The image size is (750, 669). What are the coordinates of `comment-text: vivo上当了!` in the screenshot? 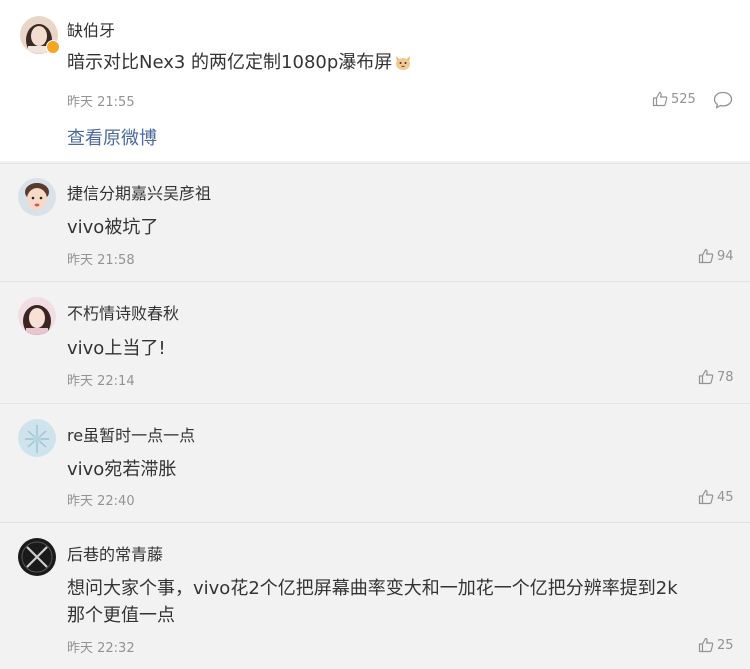 It's located at (116, 348).